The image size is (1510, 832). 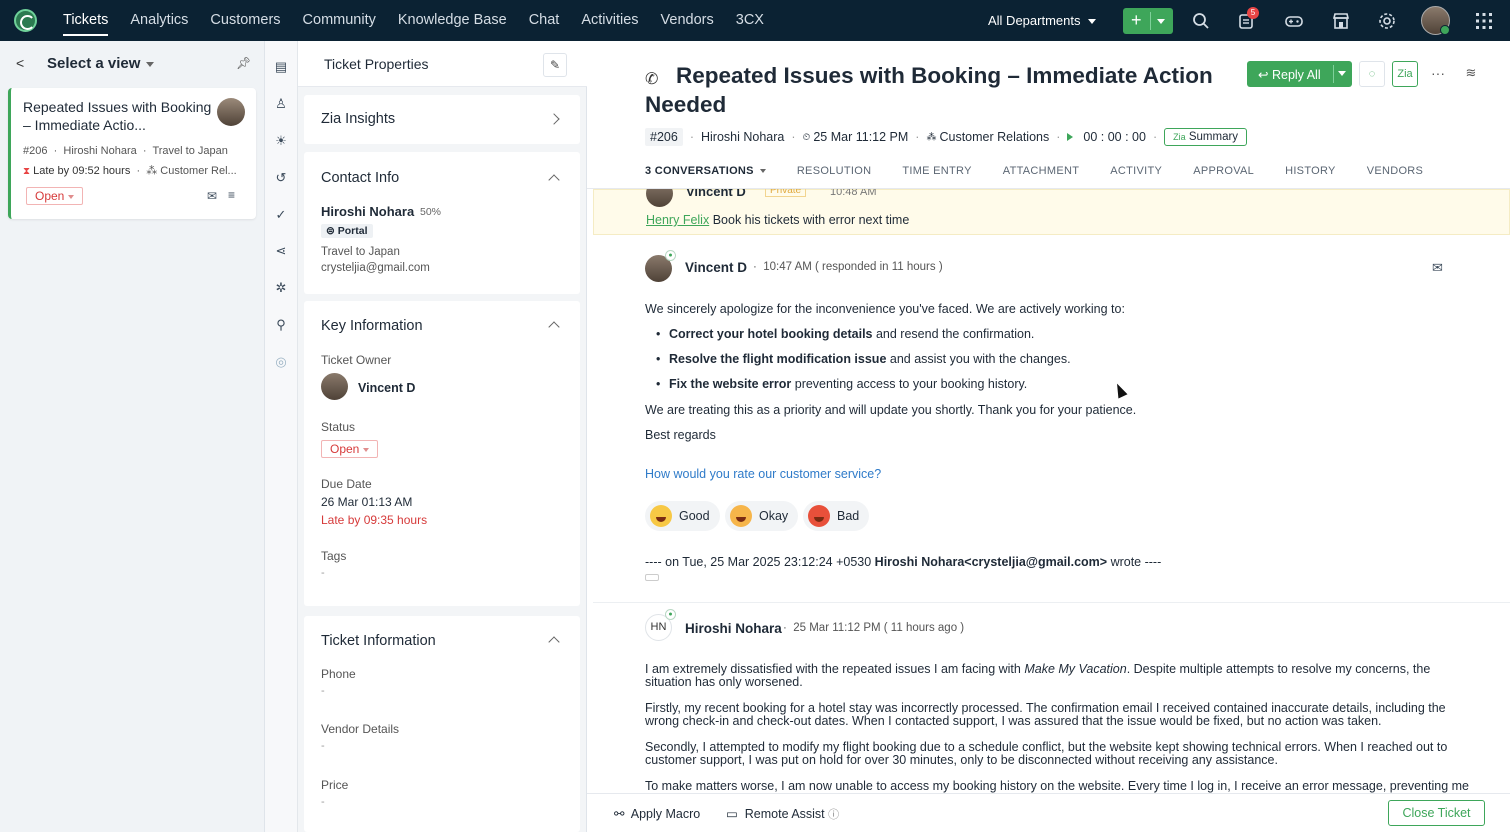 What do you see at coordinates (1206, 137) in the screenshot?
I see `summary-button: Zia Summary` at bounding box center [1206, 137].